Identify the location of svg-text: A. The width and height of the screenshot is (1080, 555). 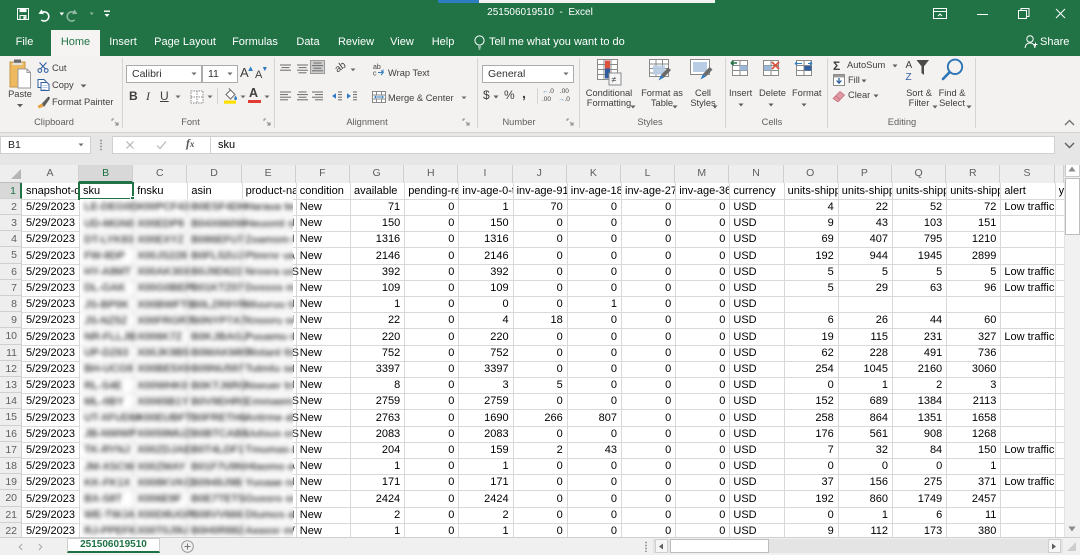
(909, 65).